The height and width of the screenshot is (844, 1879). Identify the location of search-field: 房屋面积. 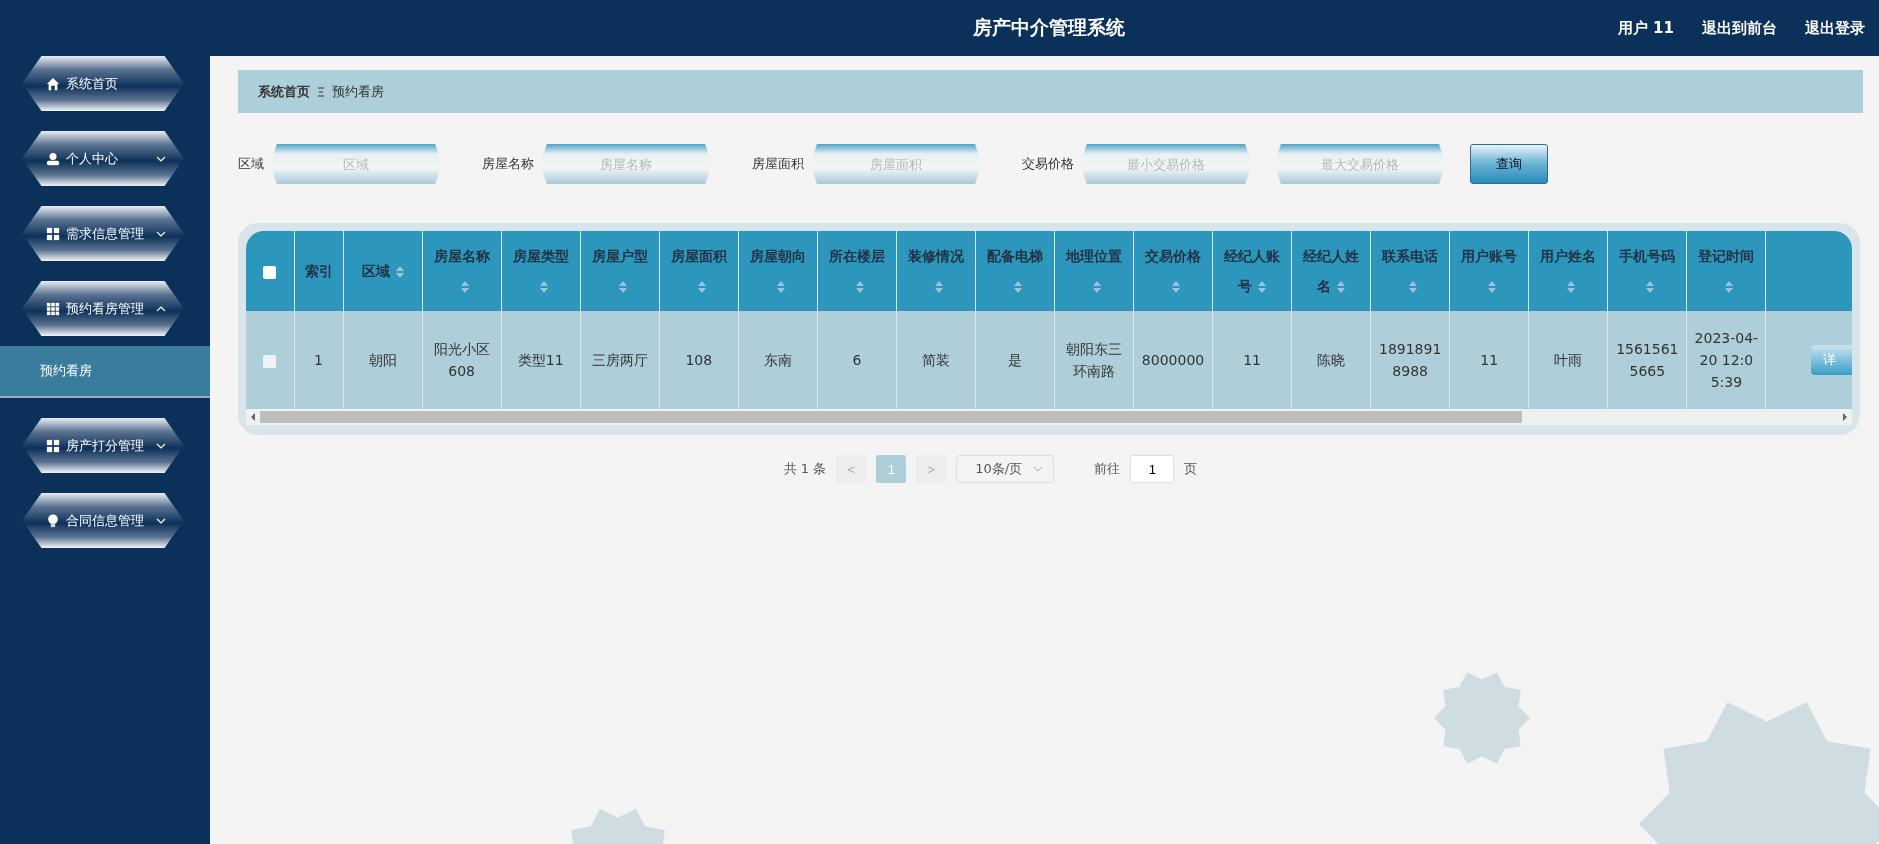
(896, 164).